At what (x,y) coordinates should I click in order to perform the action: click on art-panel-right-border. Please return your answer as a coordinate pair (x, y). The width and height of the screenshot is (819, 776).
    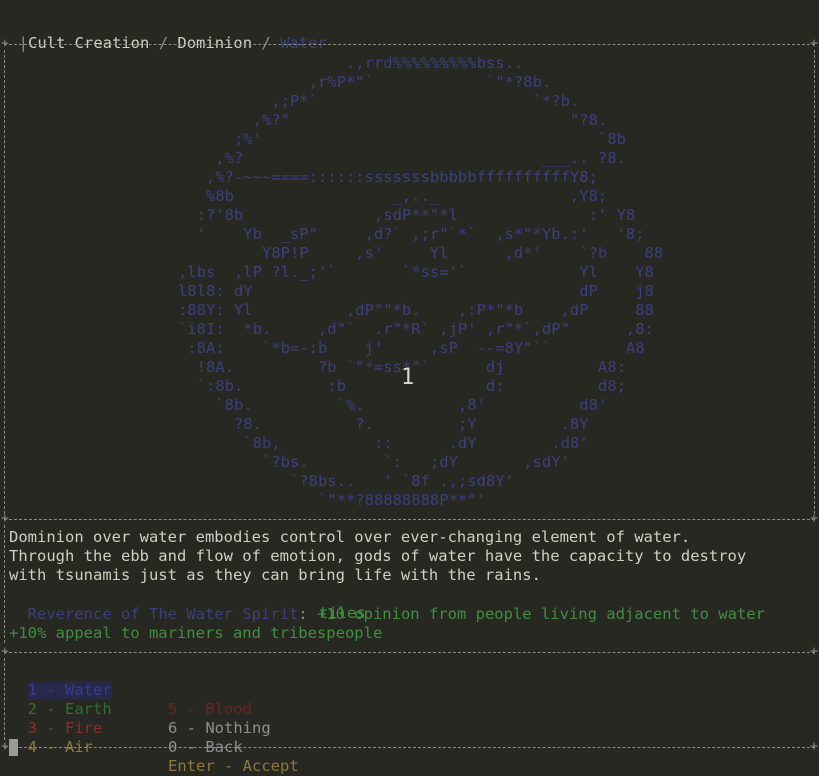
    Looking at the image, I should click on (814, 282).